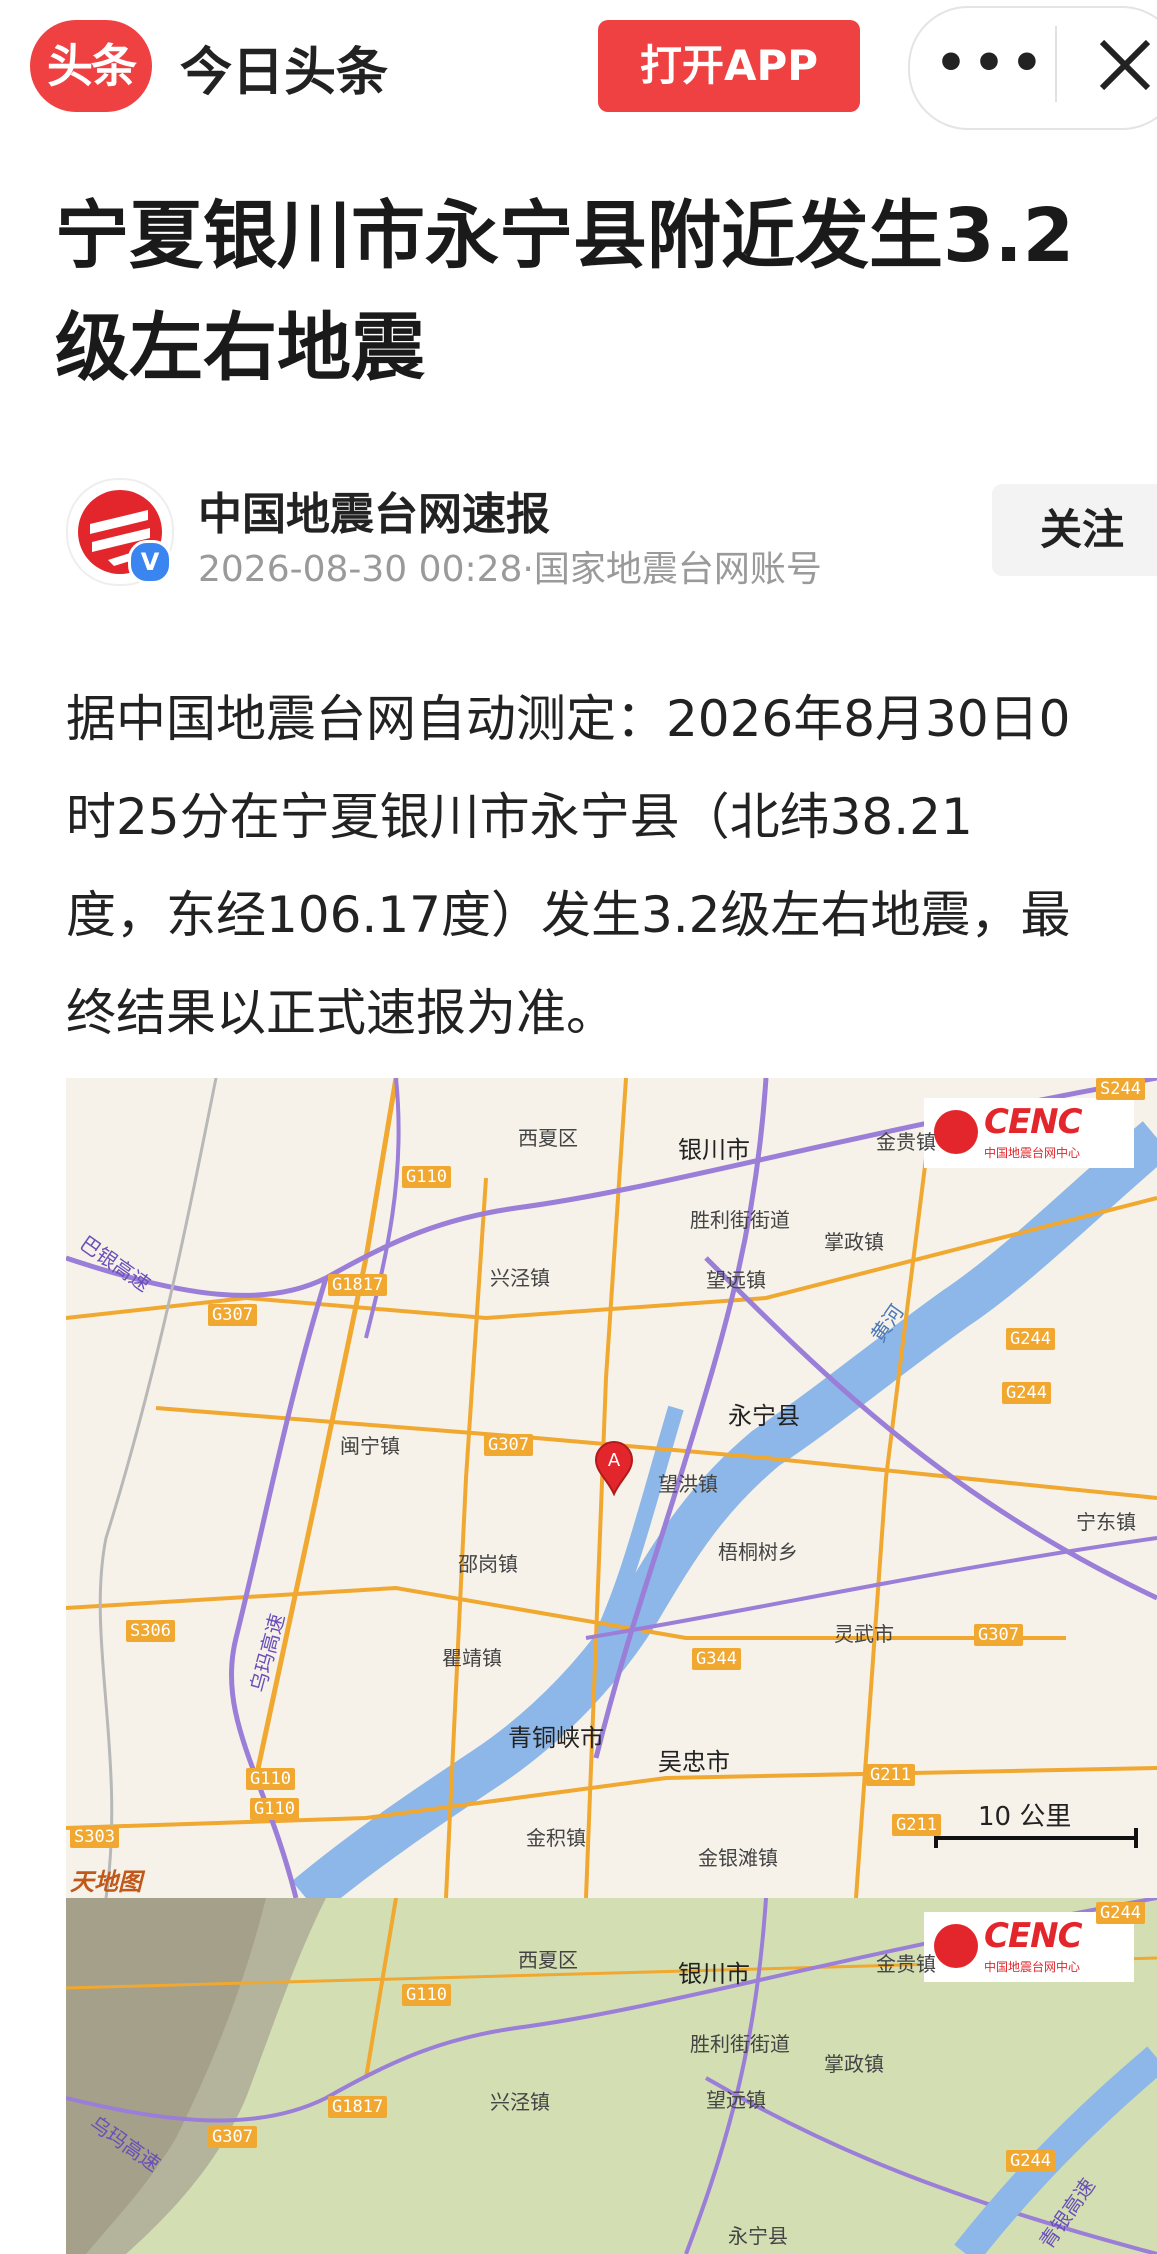  Describe the element at coordinates (370, 1446) in the screenshot. I see `place-label: 闽宁镇` at that location.